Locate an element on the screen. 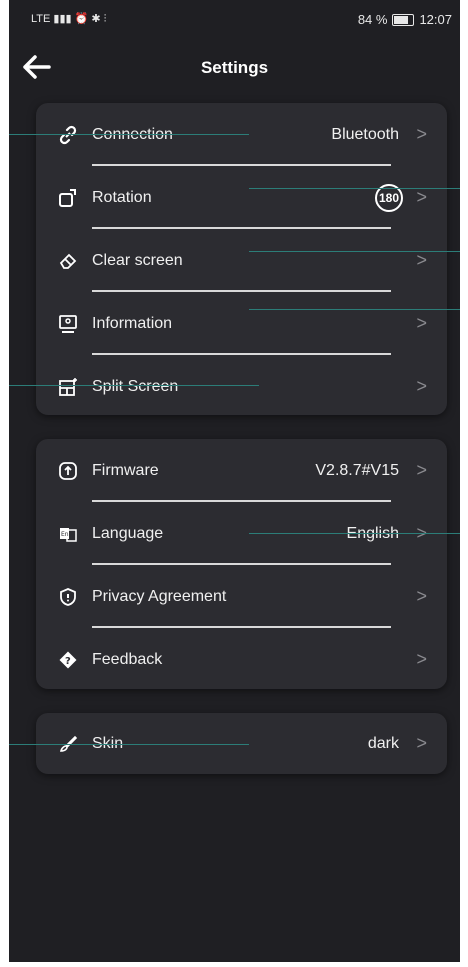 Image resolution: width=468 pixels, height=967 pixels. monitor-icon is located at coordinates (68, 323).